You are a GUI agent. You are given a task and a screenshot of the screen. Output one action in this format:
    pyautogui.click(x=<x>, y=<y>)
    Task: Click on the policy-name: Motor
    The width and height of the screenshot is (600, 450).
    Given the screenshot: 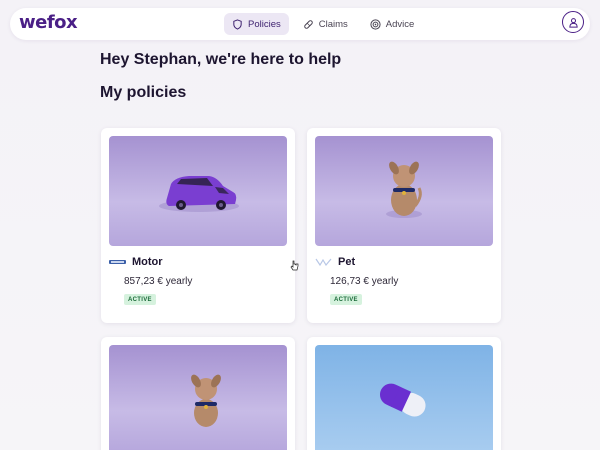 What is the action you would take?
    pyautogui.click(x=147, y=262)
    